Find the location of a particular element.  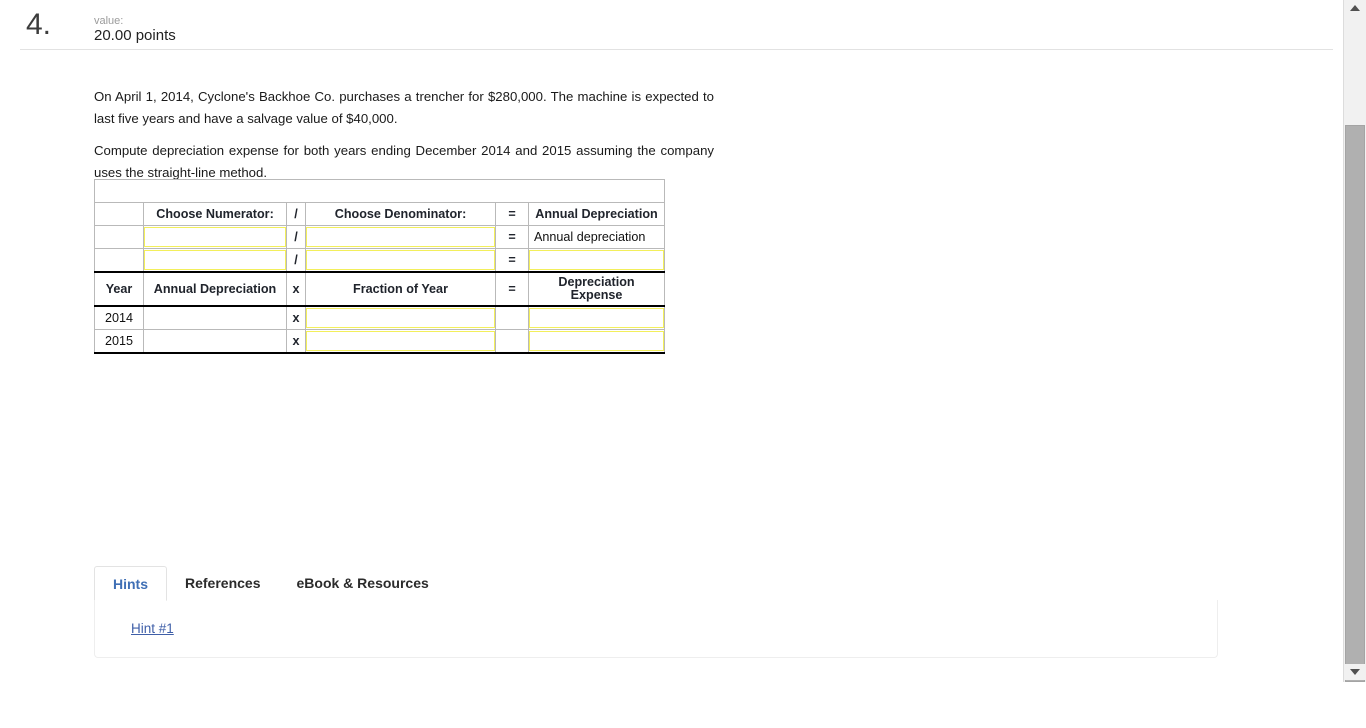

tab-references: References is located at coordinates (223, 583).